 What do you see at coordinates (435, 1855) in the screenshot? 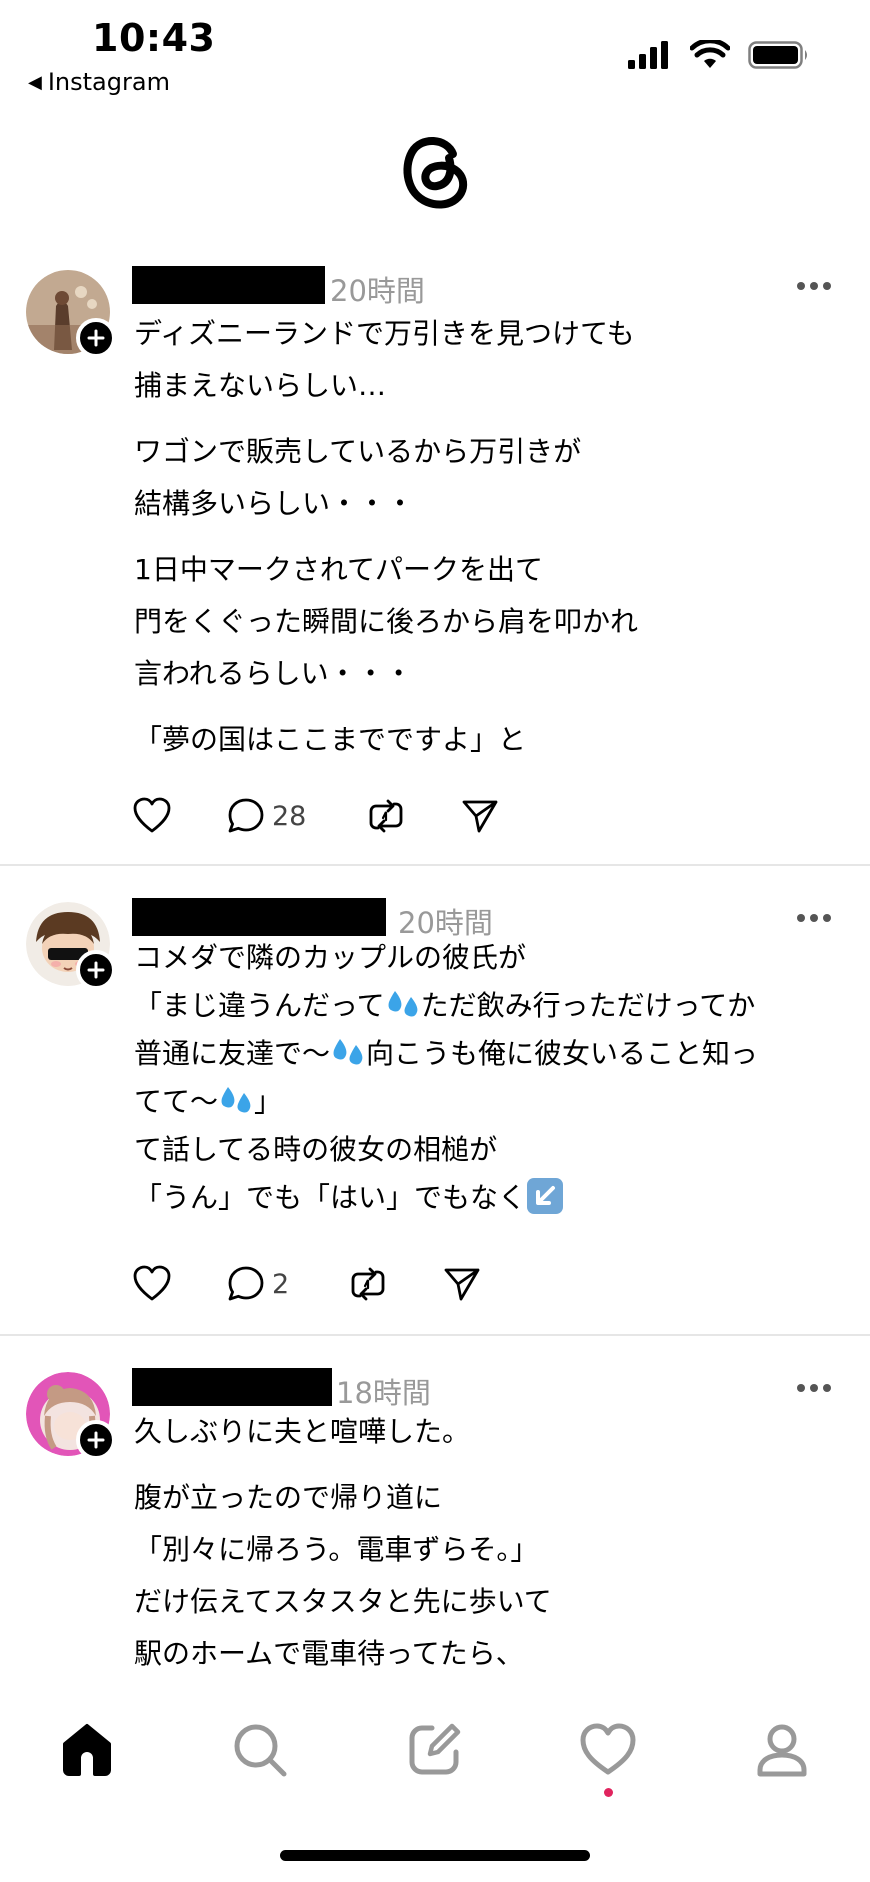
I see `home-indicator` at bounding box center [435, 1855].